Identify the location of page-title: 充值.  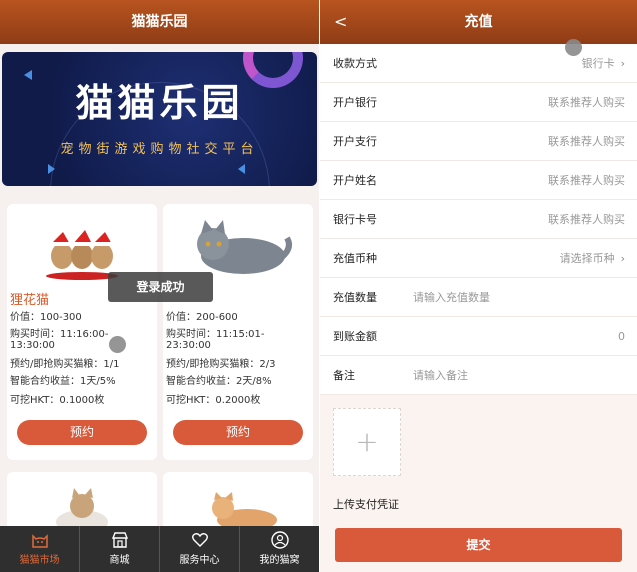
(478, 22).